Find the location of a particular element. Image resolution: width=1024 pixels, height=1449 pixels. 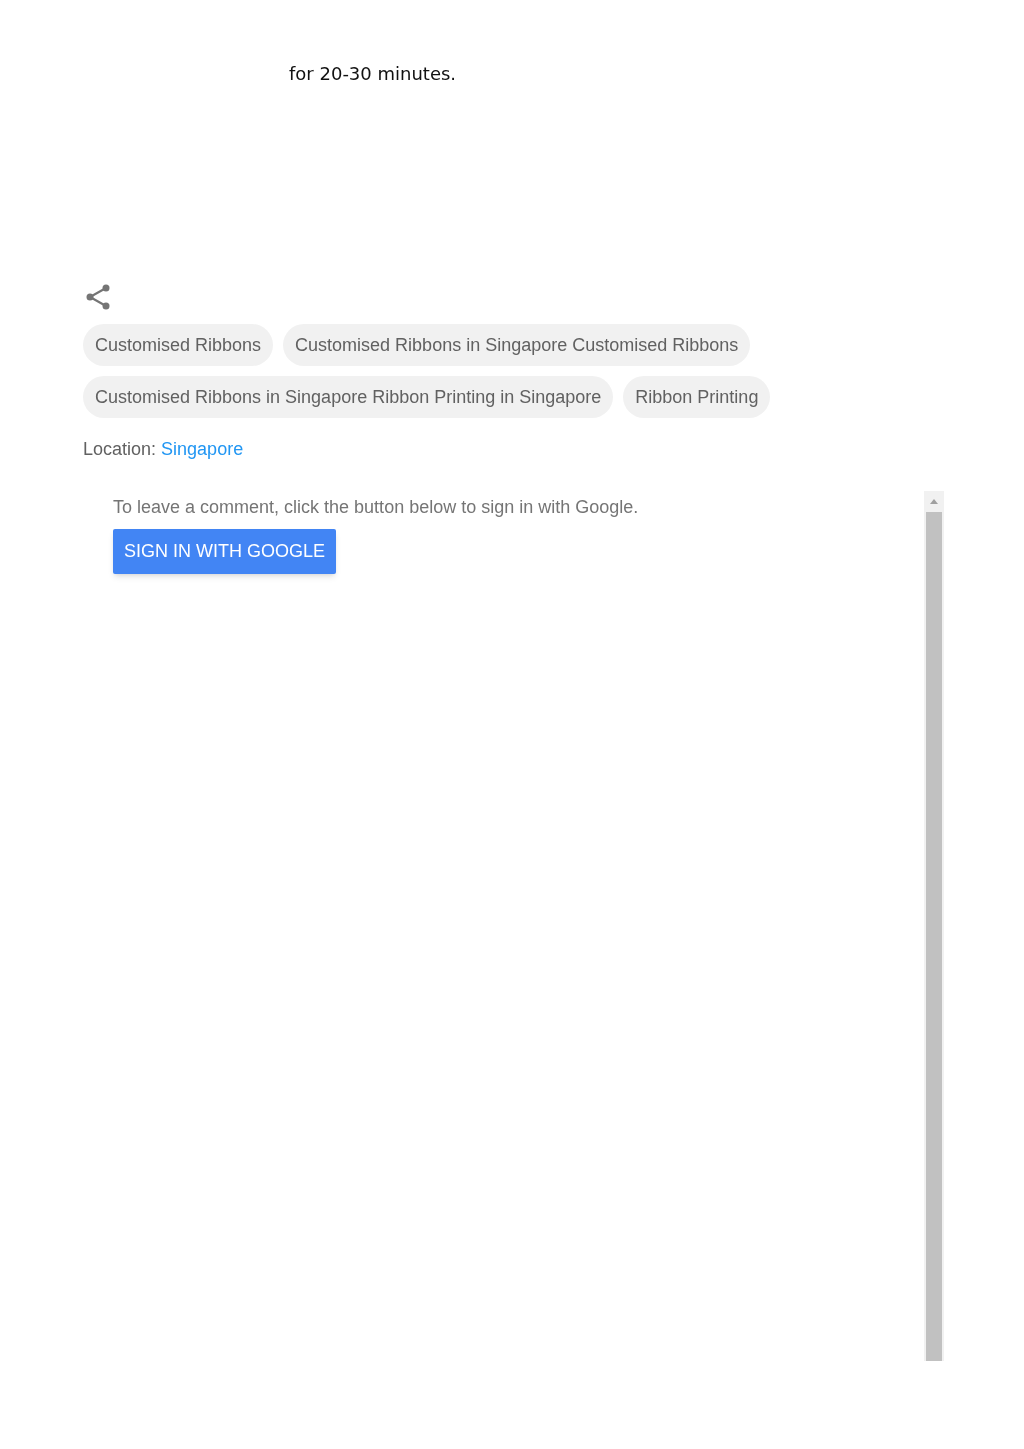

label-chip: Customised Ribbons in Singapore Ribbon Printing in Singapore is located at coordinates (348, 397).